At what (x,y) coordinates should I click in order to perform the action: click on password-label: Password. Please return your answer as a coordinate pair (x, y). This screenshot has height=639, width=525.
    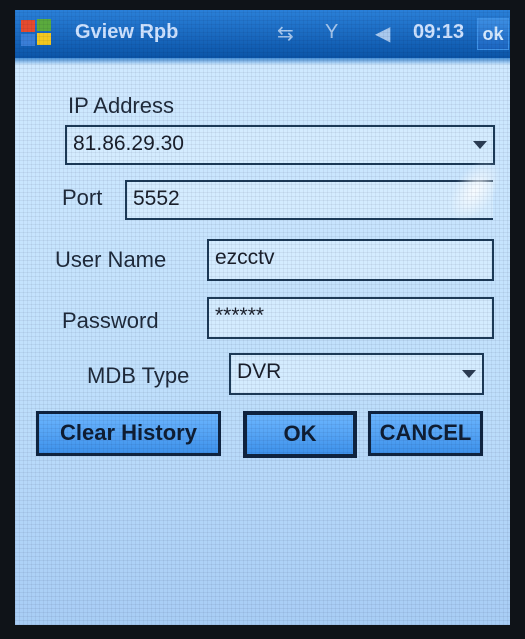
    Looking at the image, I should click on (110, 320).